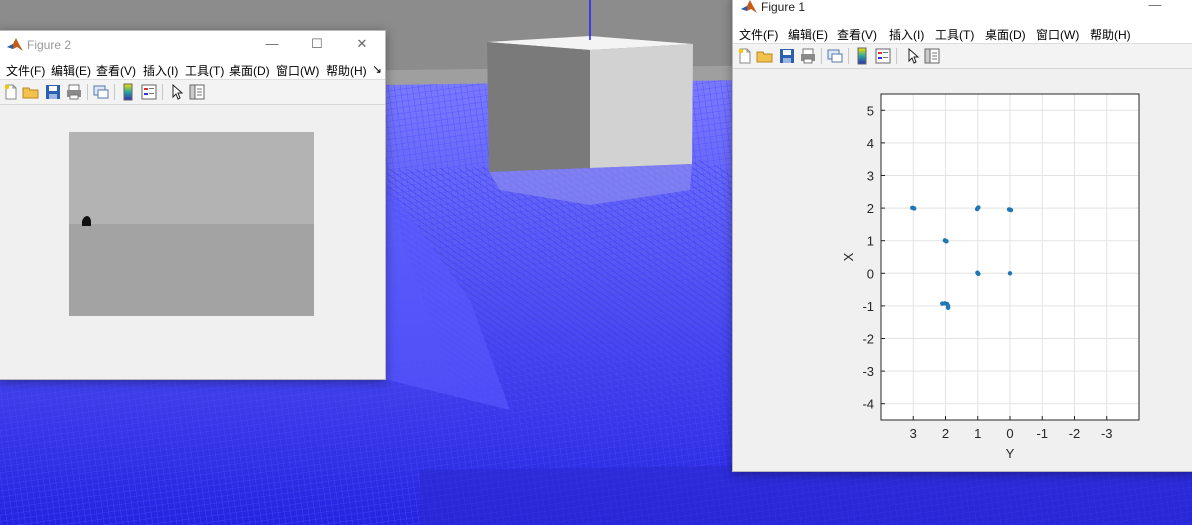 The height and width of the screenshot is (525, 1192). I want to click on y-tick-label: 2, so click(870, 208).